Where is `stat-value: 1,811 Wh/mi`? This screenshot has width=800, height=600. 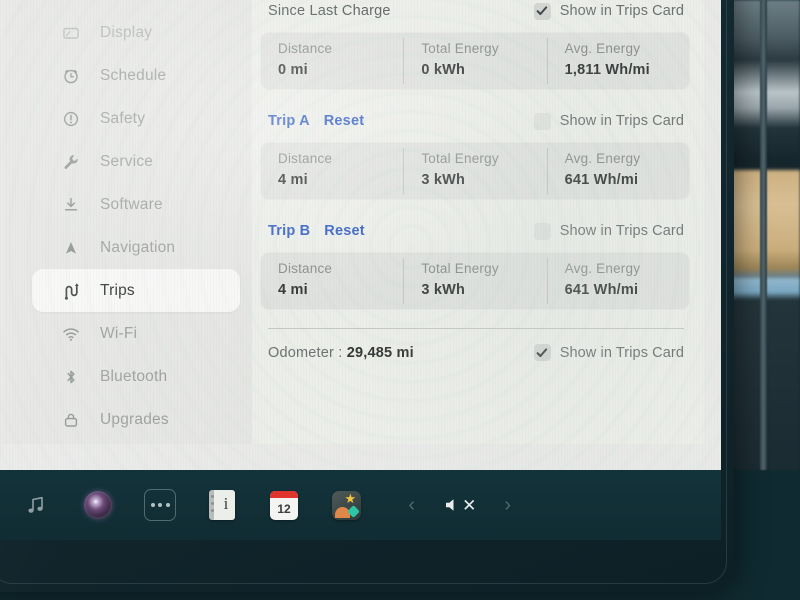
stat-value: 1,811 Wh/mi is located at coordinates (607, 70).